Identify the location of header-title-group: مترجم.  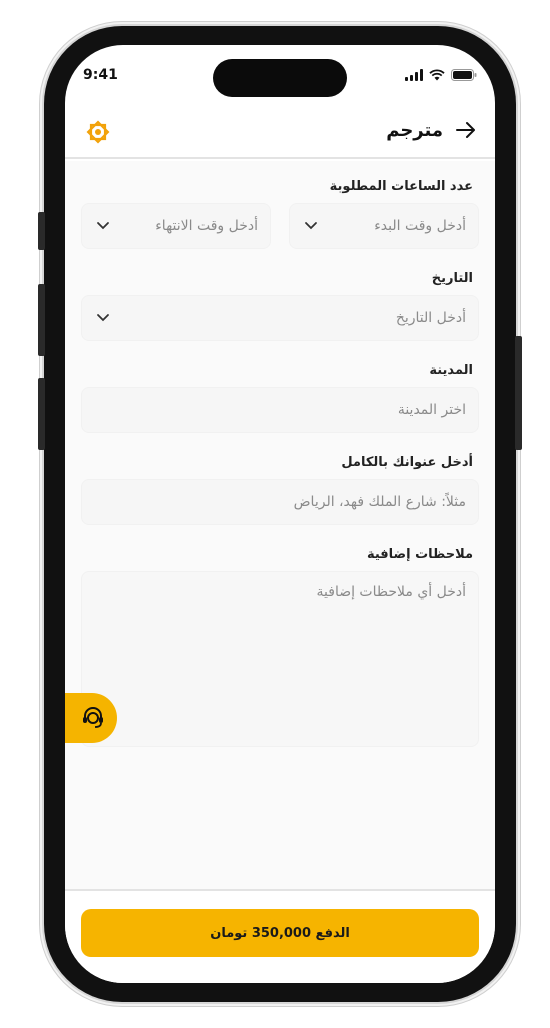
(431, 130).